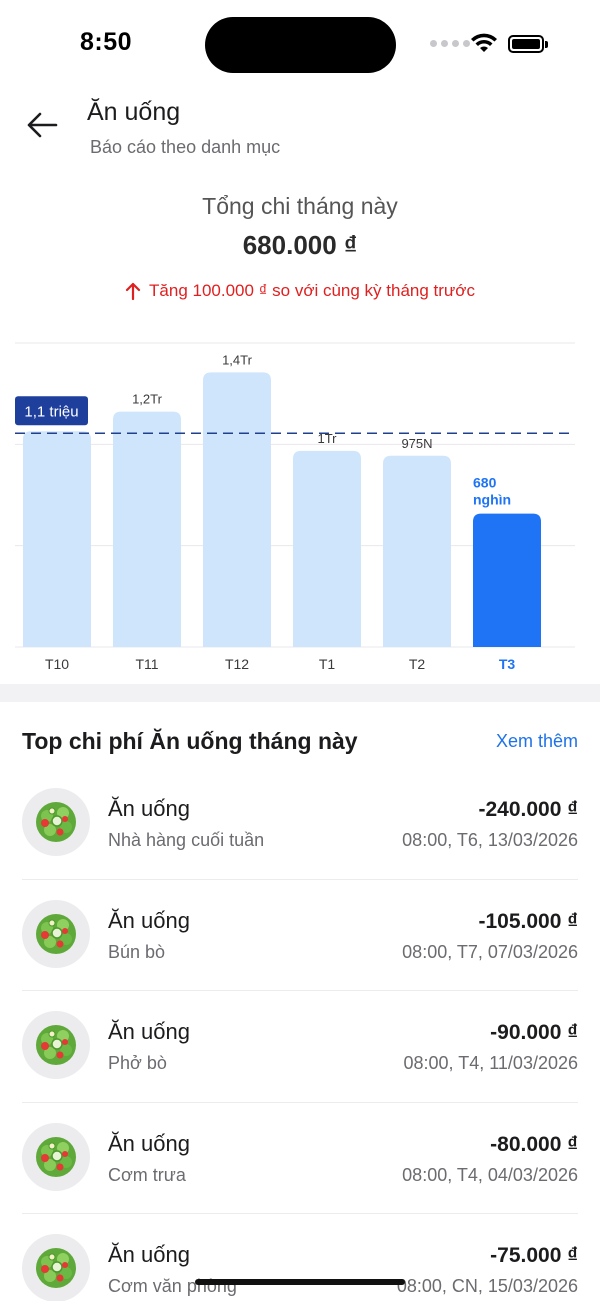 The image size is (600, 1301). I want to click on x-tick-label: T1, so click(327, 664).